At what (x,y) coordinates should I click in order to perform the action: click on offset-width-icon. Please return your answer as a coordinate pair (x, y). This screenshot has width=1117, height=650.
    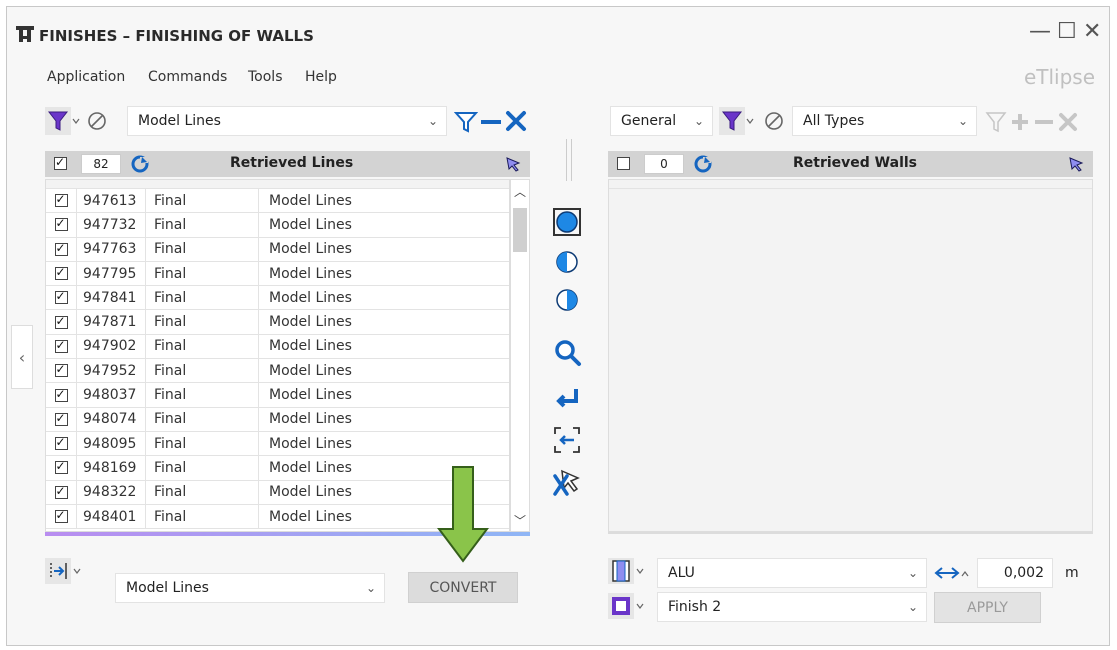
    Looking at the image, I should click on (952, 573).